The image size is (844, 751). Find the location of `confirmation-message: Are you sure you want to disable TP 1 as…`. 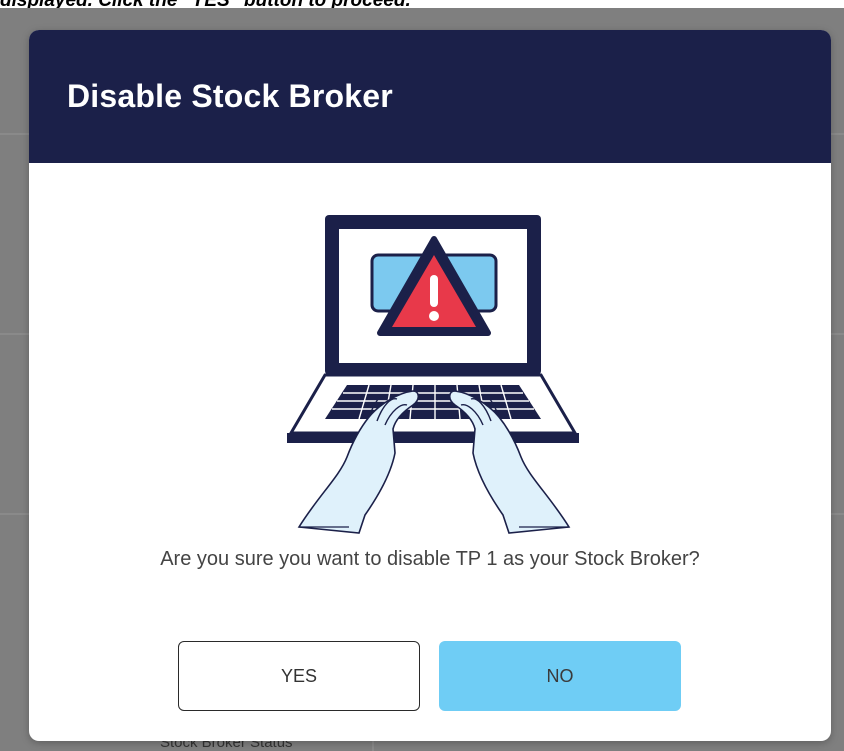

confirmation-message: Are you sure you want to disable TP 1 as… is located at coordinates (430, 559).